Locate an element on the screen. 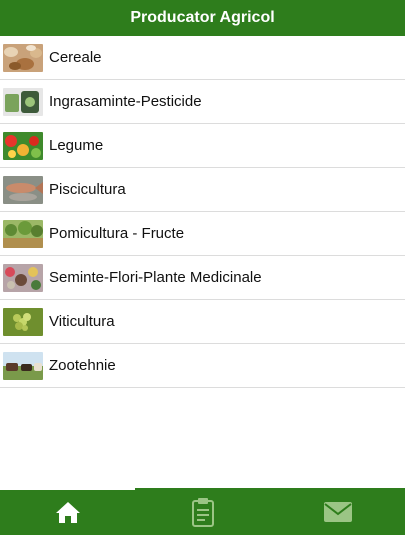 This screenshot has width=405, height=535. bottom-tab-bar is located at coordinates (202, 511).